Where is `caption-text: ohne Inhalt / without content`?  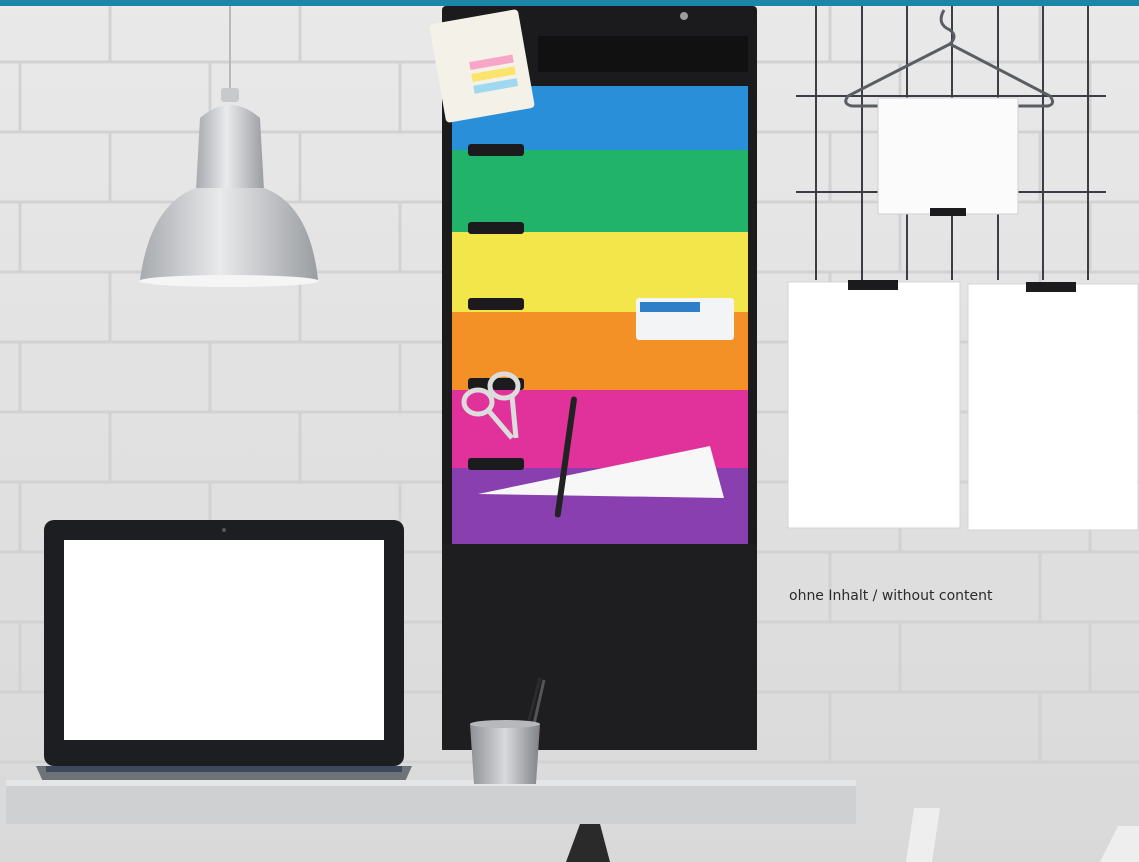 caption-text: ohne Inhalt / without content is located at coordinates (891, 596).